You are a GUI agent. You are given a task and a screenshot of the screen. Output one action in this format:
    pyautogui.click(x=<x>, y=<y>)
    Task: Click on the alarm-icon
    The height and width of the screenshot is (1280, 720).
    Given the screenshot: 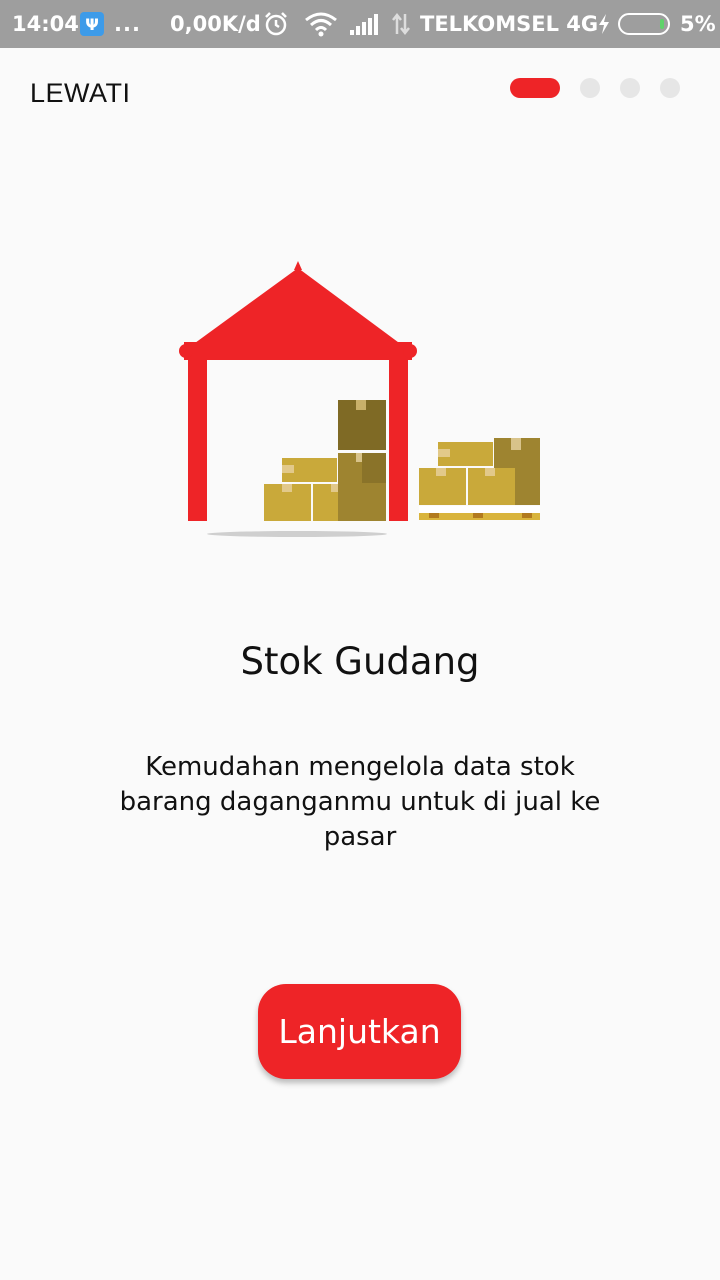 What is the action you would take?
    pyautogui.click(x=276, y=24)
    